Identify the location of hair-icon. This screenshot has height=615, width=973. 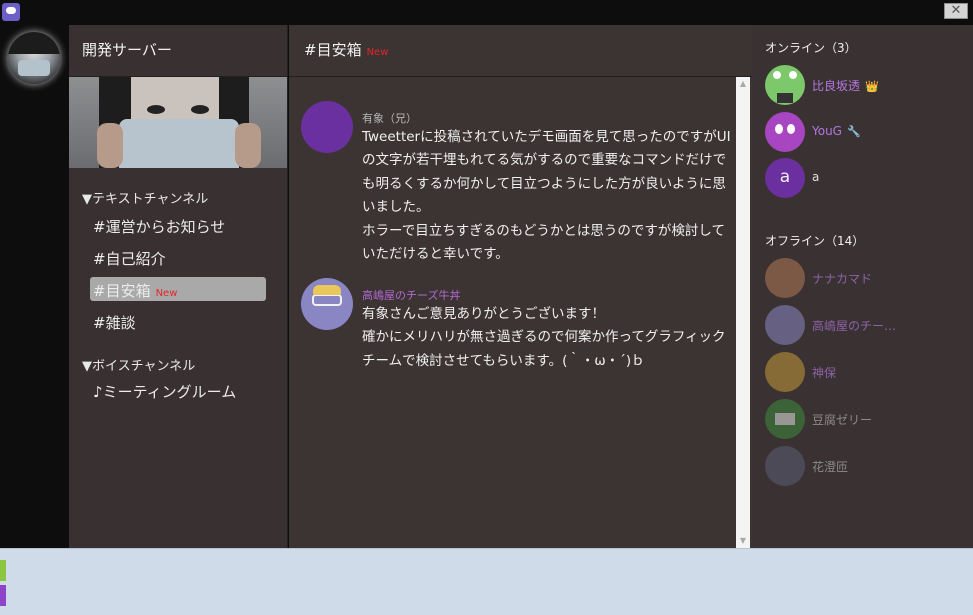
(327, 290).